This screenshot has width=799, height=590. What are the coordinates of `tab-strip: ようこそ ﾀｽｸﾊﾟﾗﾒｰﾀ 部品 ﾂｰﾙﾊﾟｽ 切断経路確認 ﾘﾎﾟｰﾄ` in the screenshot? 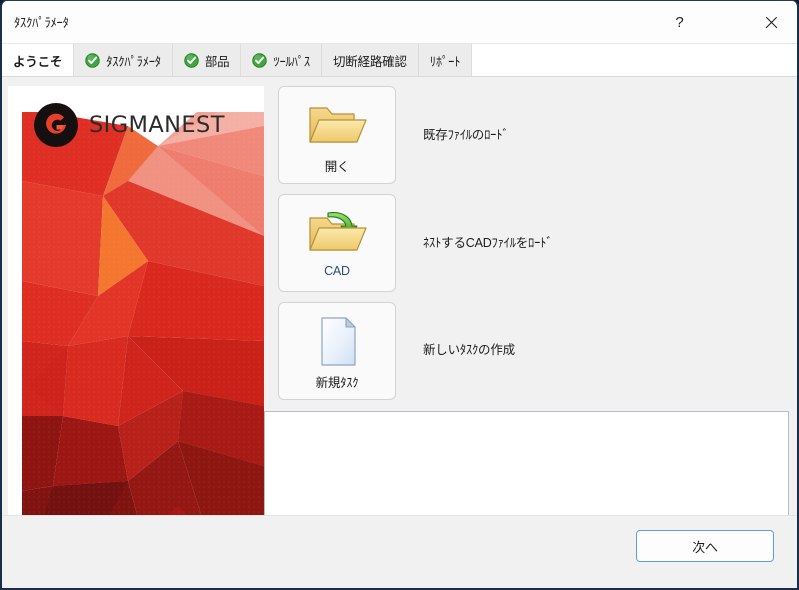 It's located at (399, 60).